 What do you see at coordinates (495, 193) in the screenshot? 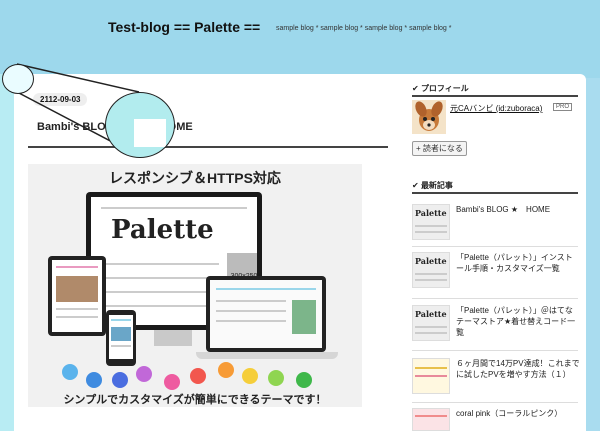
I see `recent-articles-rule` at bounding box center [495, 193].